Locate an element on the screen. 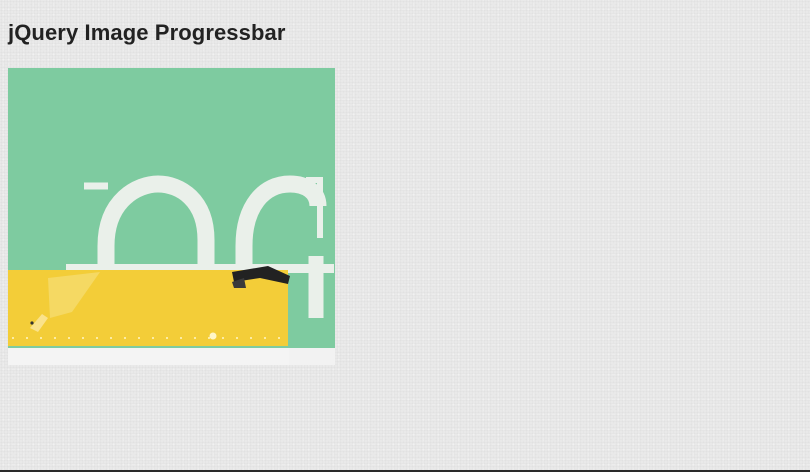 Image resolution: width=810 pixels, height=472 pixels. progress-fill is located at coordinates (149, 356).